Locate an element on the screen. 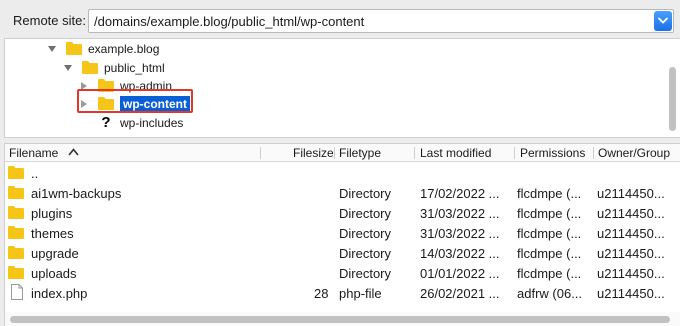 This screenshot has width=680, height=326. column-header-permissions: Permissions is located at coordinates (552, 153).